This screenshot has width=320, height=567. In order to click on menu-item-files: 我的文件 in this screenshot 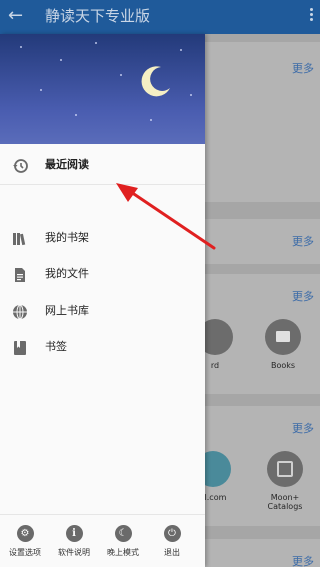, I will do `click(102, 275)`.